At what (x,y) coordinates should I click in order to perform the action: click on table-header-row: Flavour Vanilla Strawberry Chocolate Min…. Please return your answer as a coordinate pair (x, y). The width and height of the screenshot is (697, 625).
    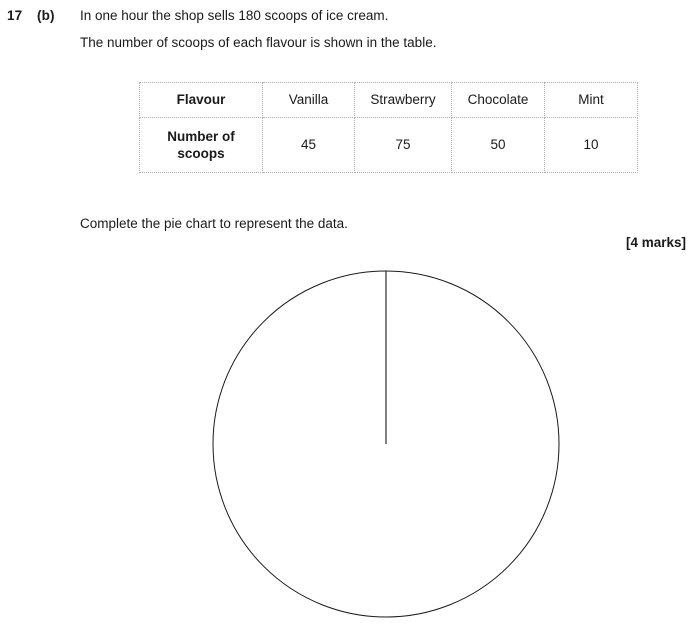
    Looking at the image, I should click on (388, 100).